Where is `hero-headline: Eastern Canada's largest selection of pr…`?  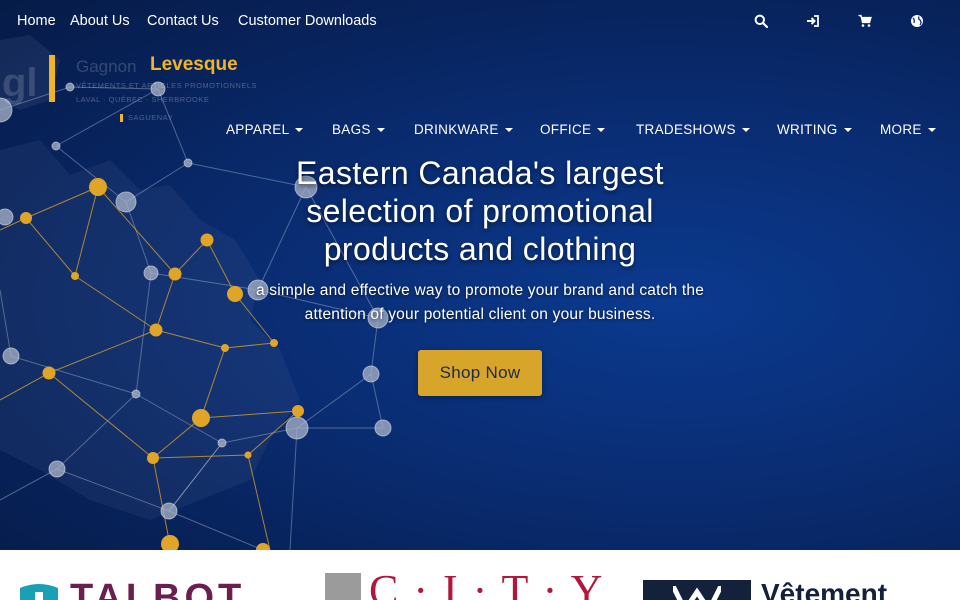 hero-headline: Eastern Canada's largest selection of pr… is located at coordinates (480, 211).